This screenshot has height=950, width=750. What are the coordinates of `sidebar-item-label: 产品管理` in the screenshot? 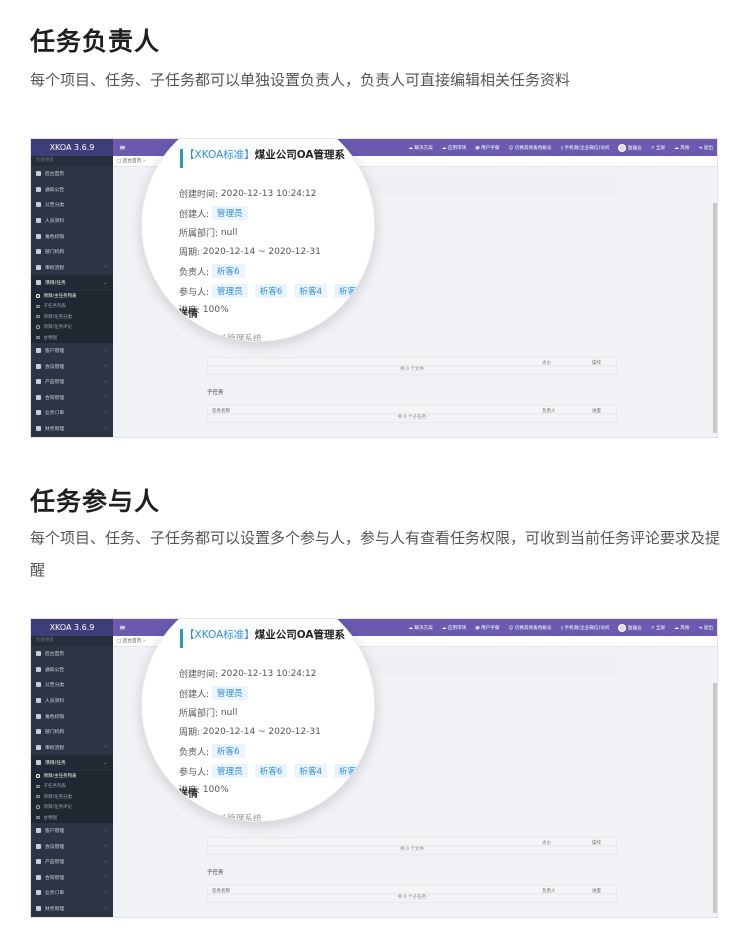 It's located at (55, 863).